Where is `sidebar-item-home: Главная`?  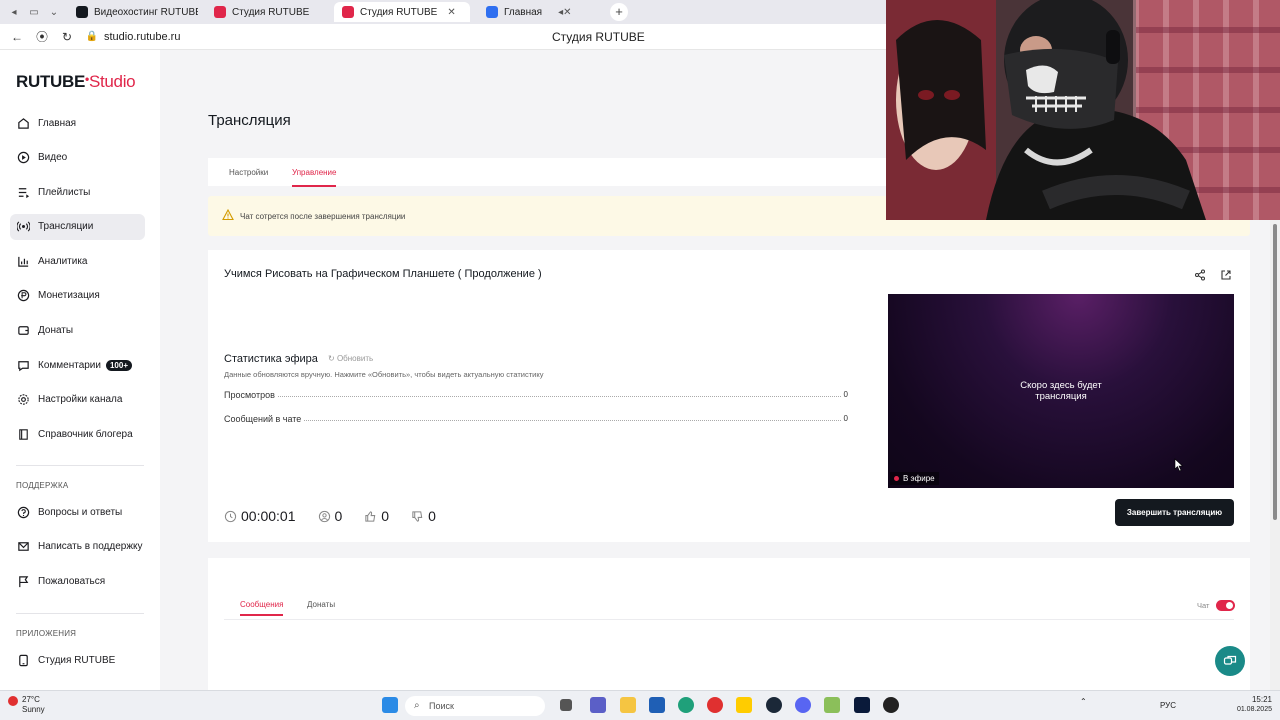 sidebar-item-home: Главная is located at coordinates (77, 123).